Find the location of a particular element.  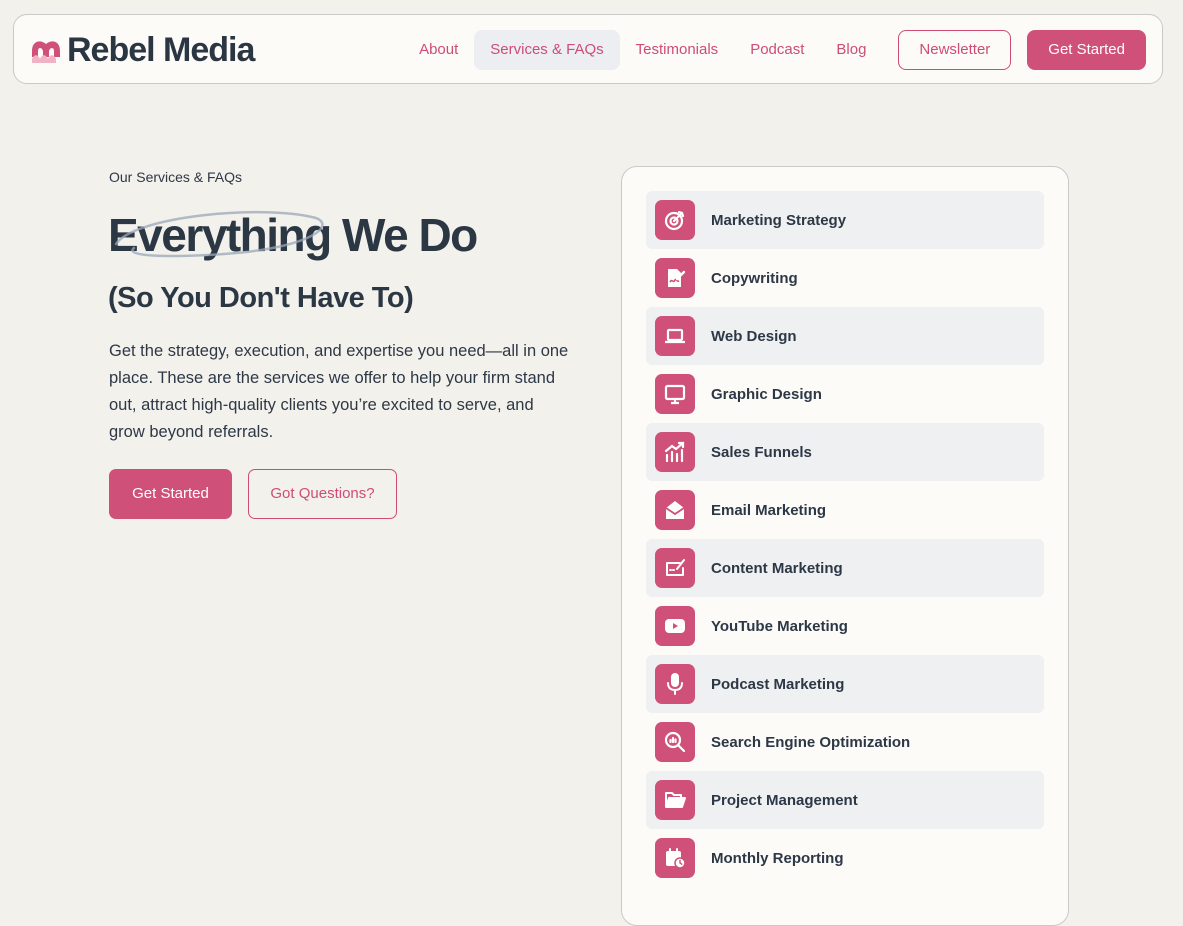

nav-link-blog: Blog is located at coordinates (851, 50).